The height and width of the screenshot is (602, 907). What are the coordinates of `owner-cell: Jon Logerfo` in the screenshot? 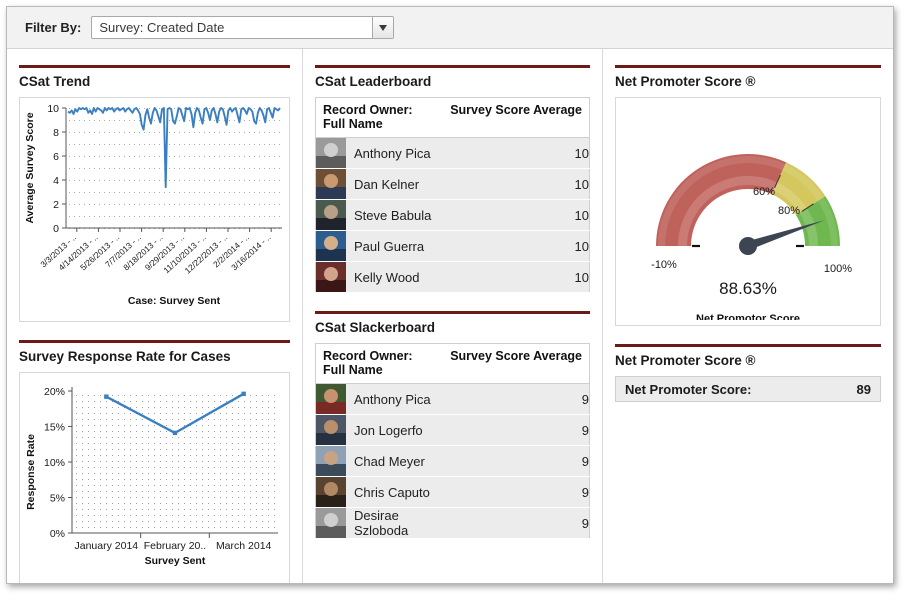 It's located at (379, 430).